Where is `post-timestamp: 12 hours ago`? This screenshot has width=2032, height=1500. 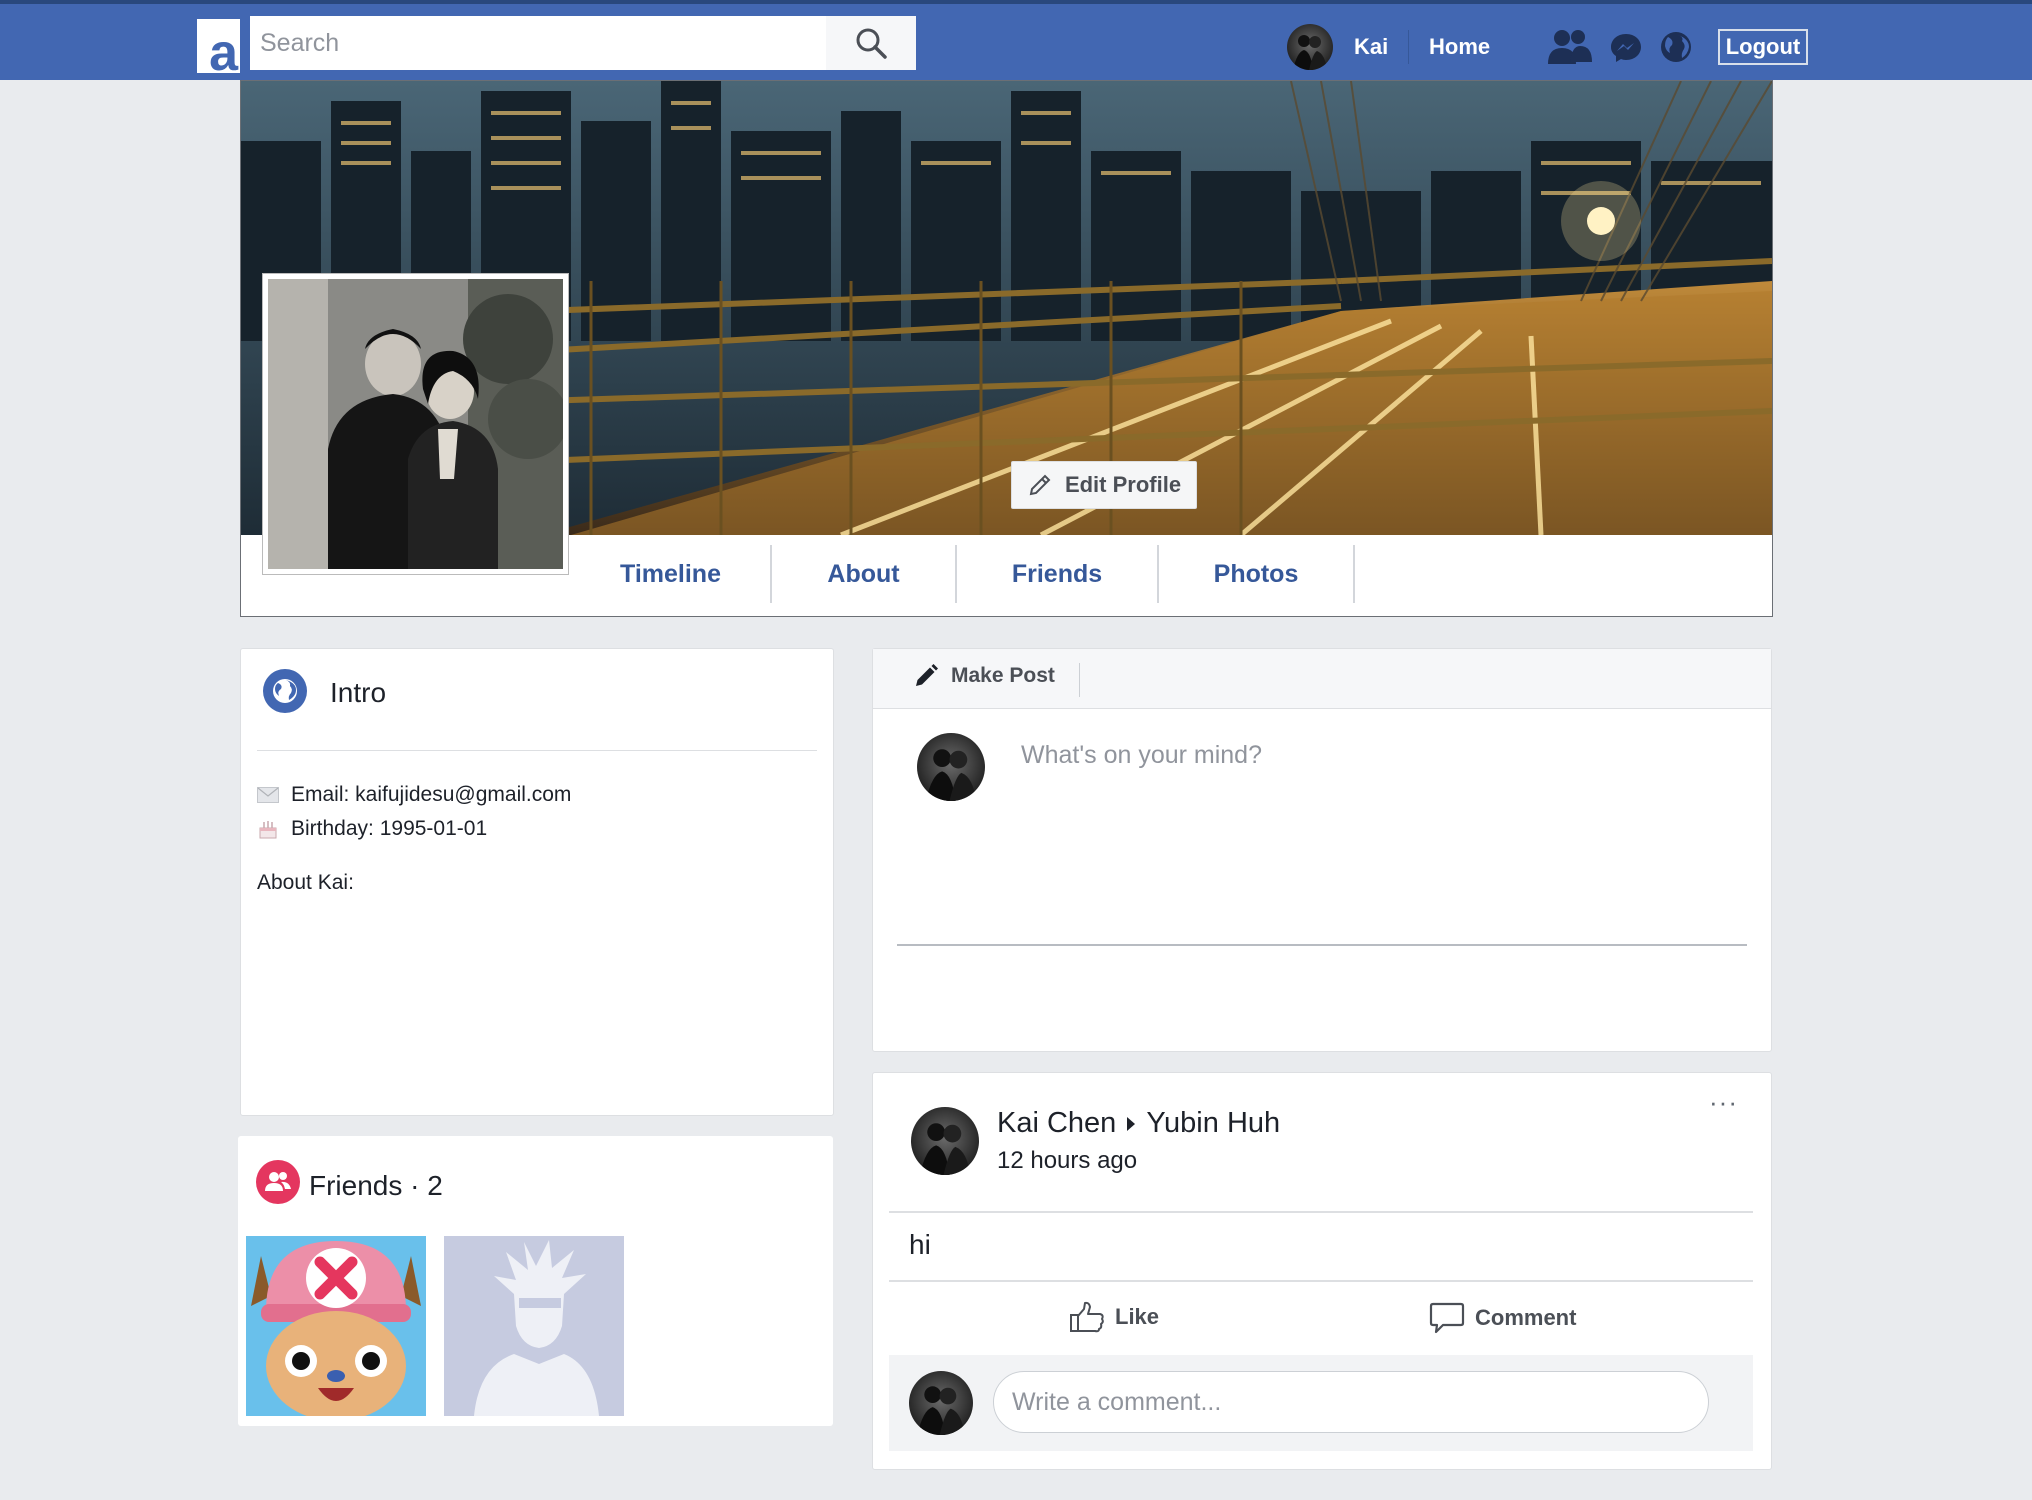 post-timestamp: 12 hours ago is located at coordinates (1067, 1161).